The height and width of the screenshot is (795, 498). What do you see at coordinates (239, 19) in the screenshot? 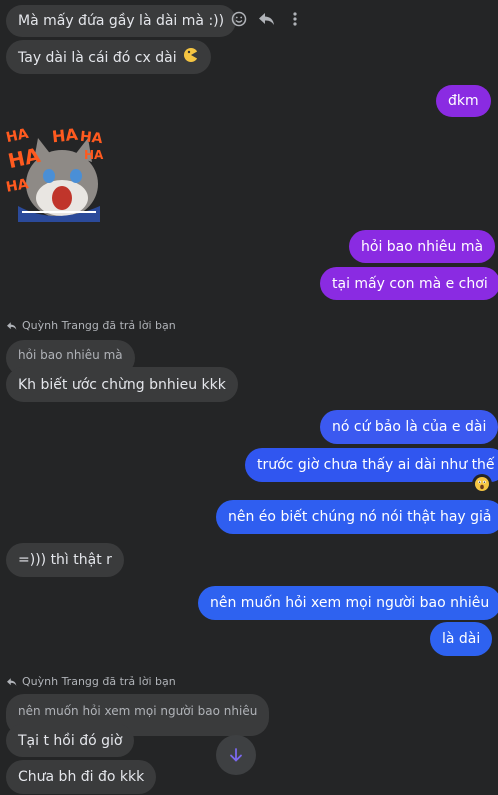
I see `emoji-icon` at bounding box center [239, 19].